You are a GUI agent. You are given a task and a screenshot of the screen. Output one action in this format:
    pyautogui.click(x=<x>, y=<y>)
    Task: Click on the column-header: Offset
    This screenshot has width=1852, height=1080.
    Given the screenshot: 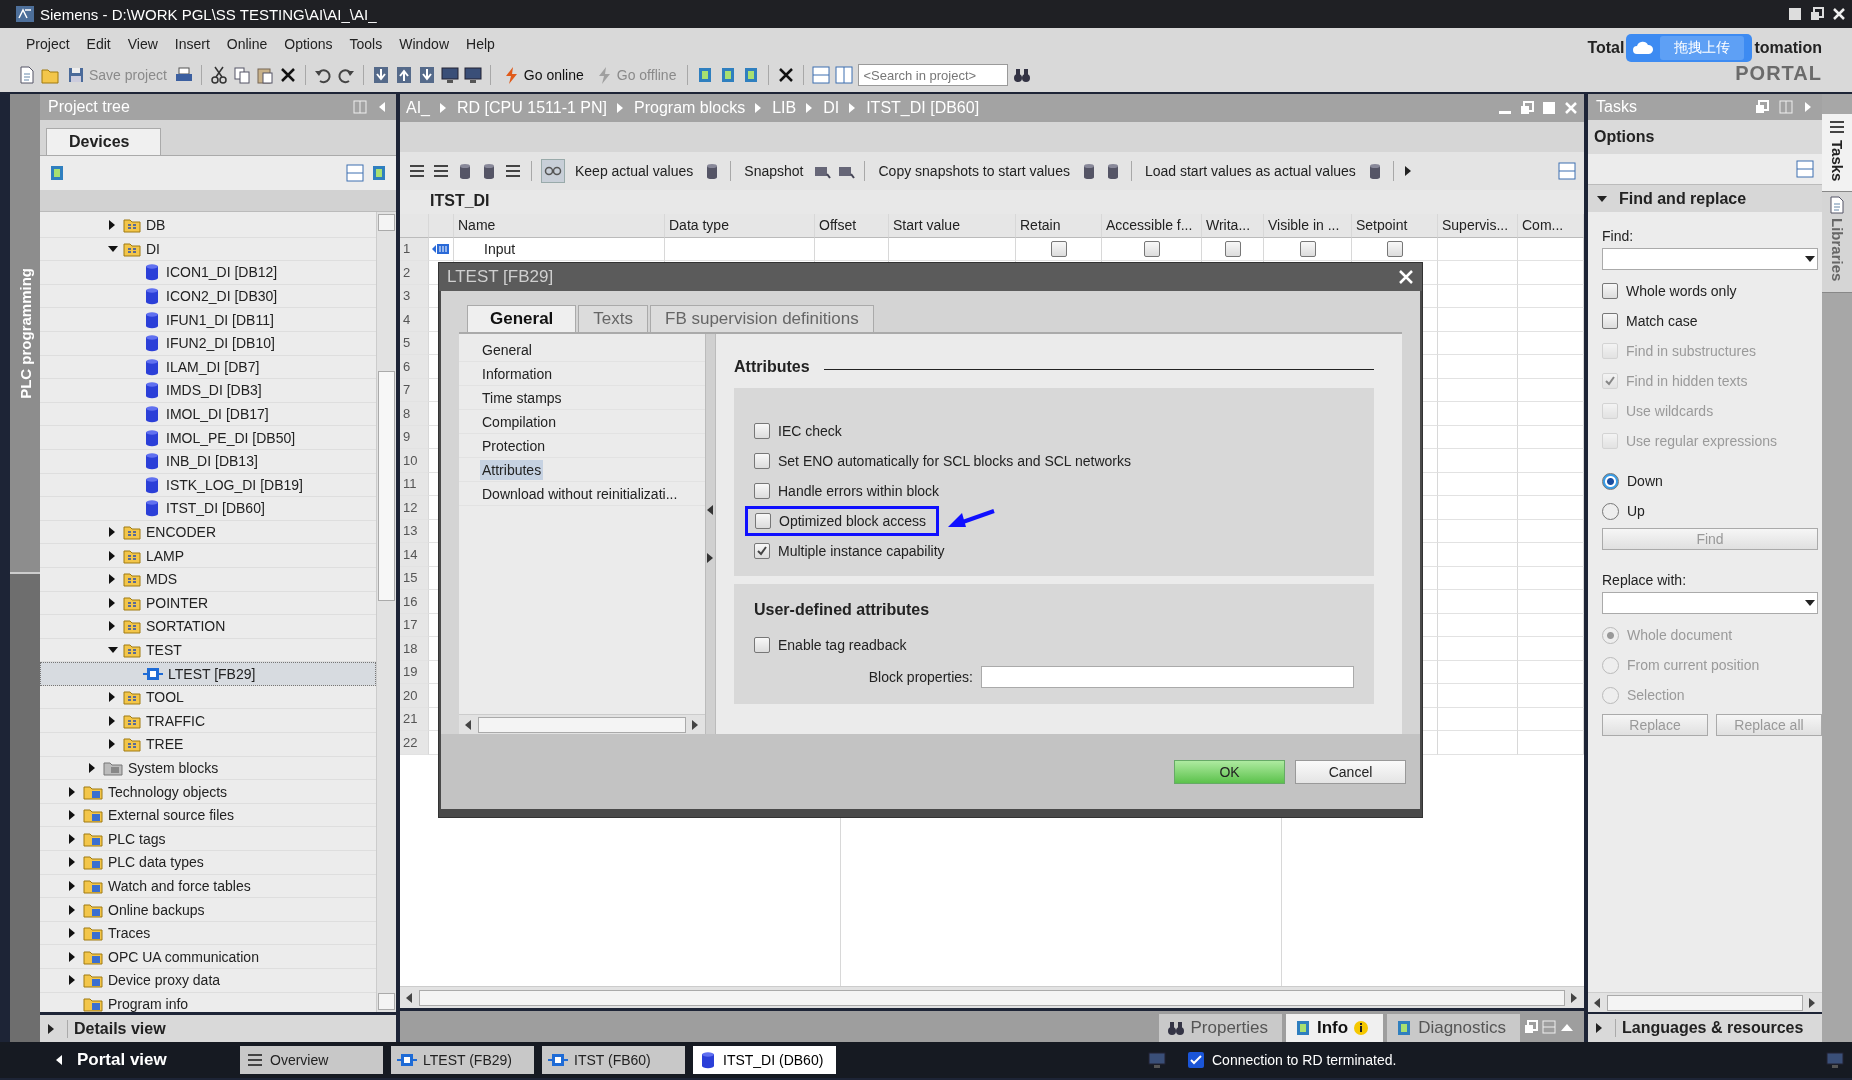 What is the action you would take?
    pyautogui.click(x=852, y=226)
    